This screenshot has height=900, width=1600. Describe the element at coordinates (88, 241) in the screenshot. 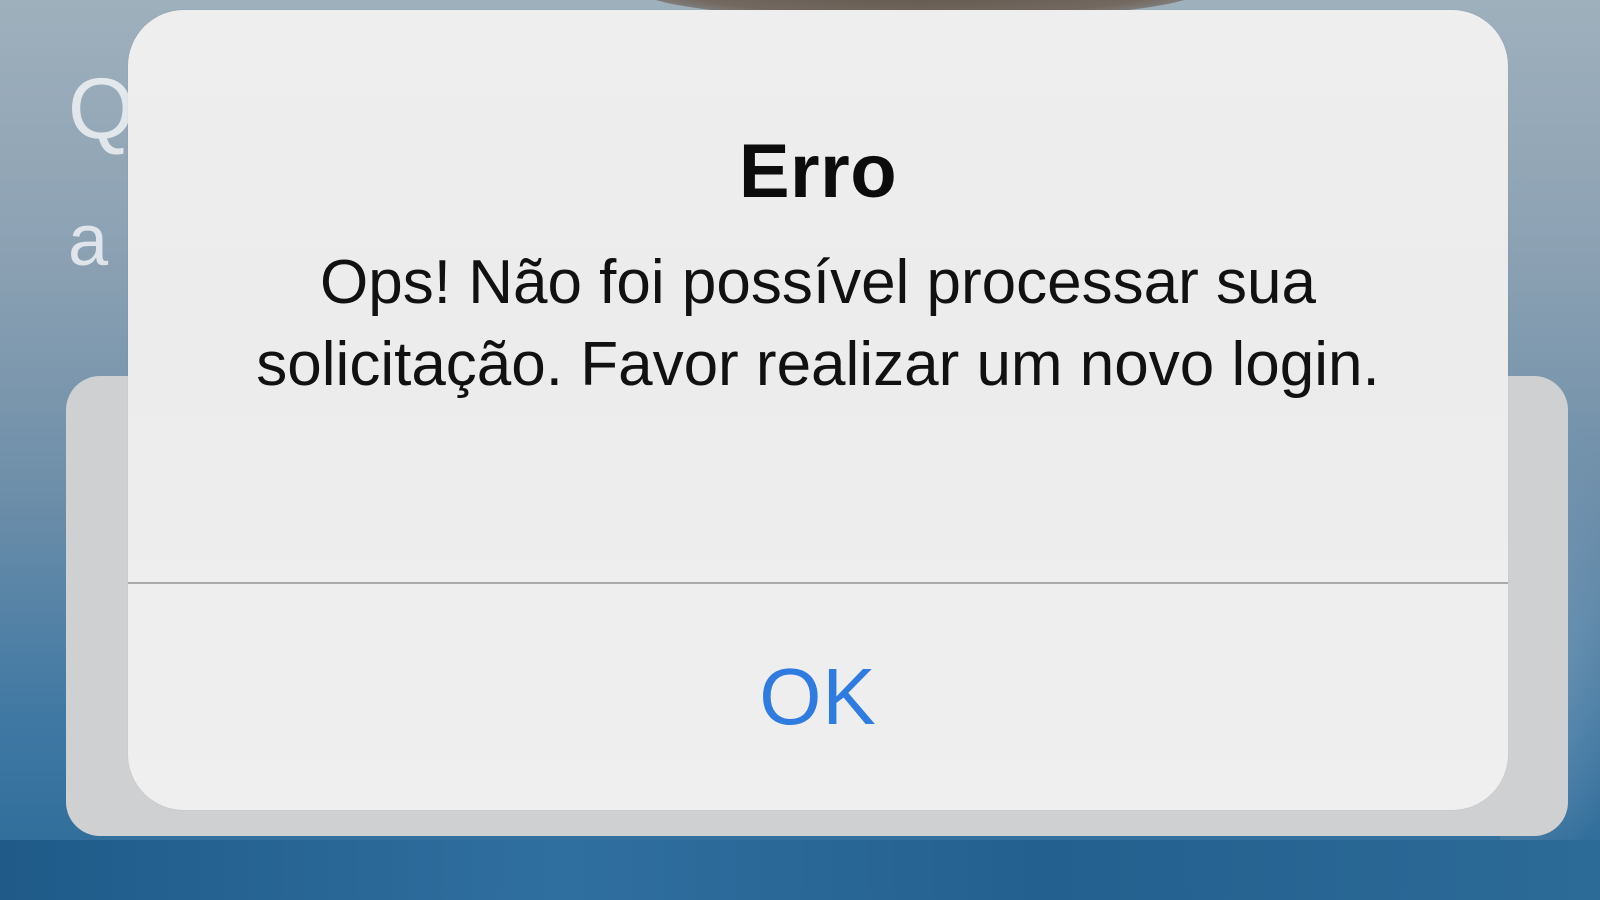

I see `background-subtext: a` at that location.